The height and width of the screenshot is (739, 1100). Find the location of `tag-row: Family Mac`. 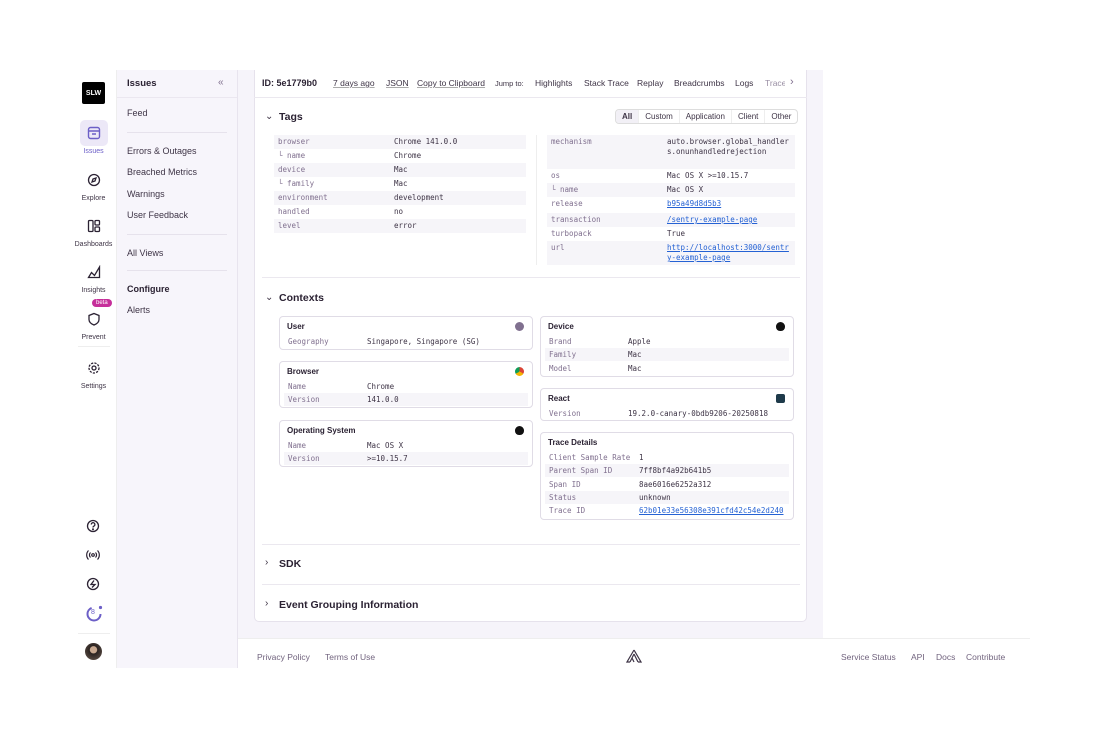

tag-row: Family Mac is located at coordinates (667, 355).